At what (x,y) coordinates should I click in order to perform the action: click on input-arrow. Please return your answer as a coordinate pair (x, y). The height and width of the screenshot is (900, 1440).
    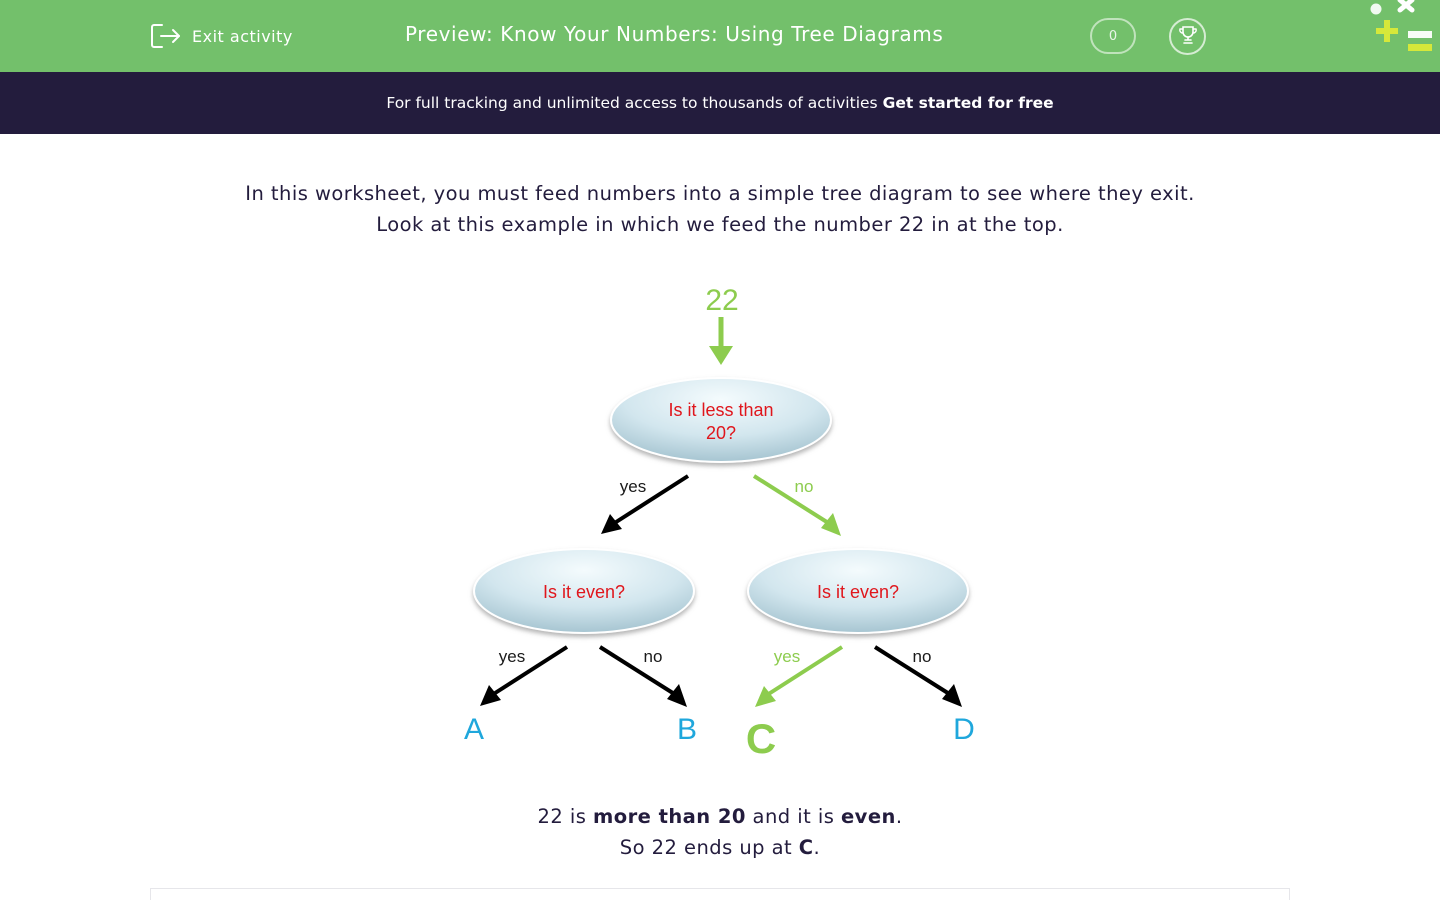
    Looking at the image, I should click on (721, 341).